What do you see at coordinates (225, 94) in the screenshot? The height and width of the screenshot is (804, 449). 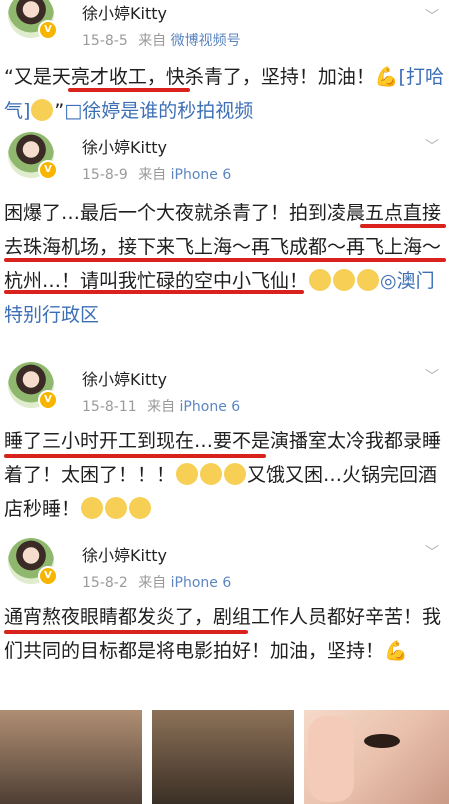 I see `post-text: “又是天亮才收工，快杀青了，坚持！加油！💪[打哈气] ”□徐婷是谁的秒拍视频` at bounding box center [225, 94].